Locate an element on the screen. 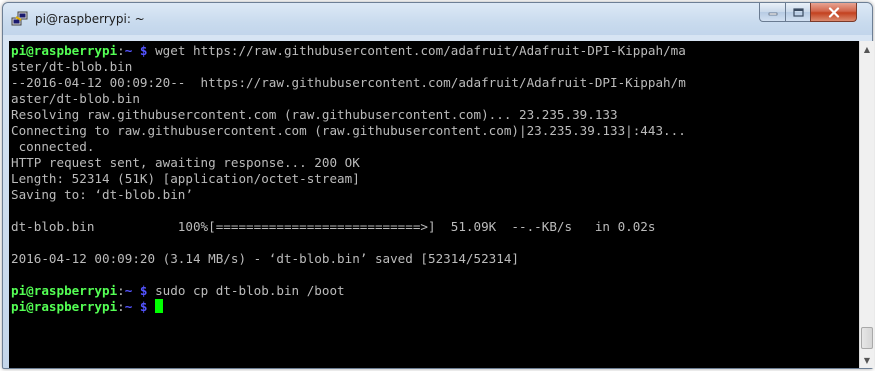 The width and height of the screenshot is (875, 371). close-button is located at coordinates (833, 12).